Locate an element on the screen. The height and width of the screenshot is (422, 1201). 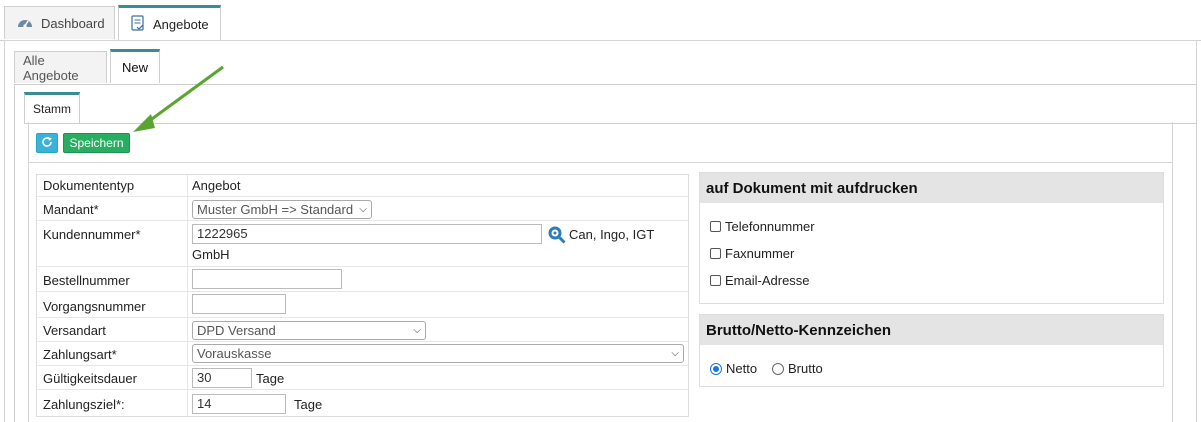
tab-angebote: Angebote is located at coordinates (169, 22).